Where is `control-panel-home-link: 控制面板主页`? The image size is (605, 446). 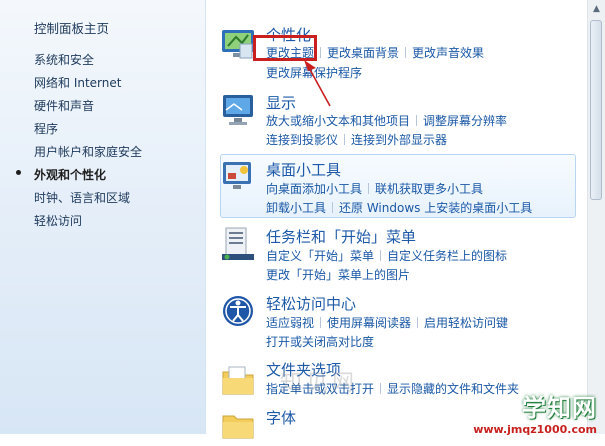
control-panel-home-link: 控制面板主页 is located at coordinates (71, 27).